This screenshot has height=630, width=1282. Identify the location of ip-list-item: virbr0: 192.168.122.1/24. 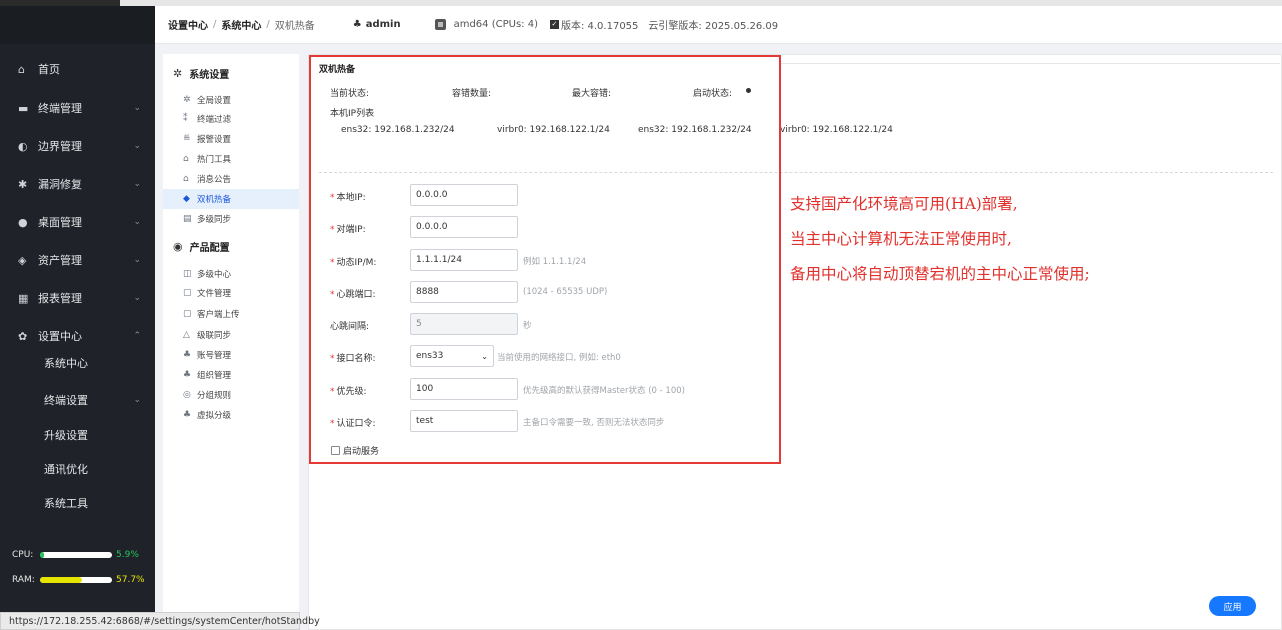
(553, 130).